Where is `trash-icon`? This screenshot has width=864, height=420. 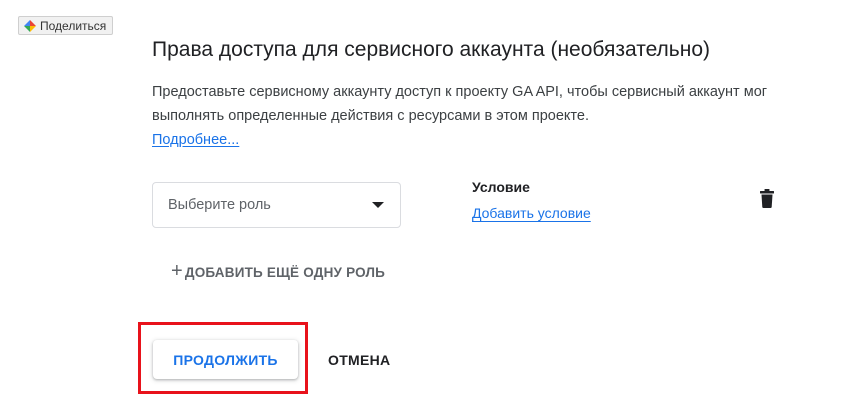
trash-icon is located at coordinates (767, 198).